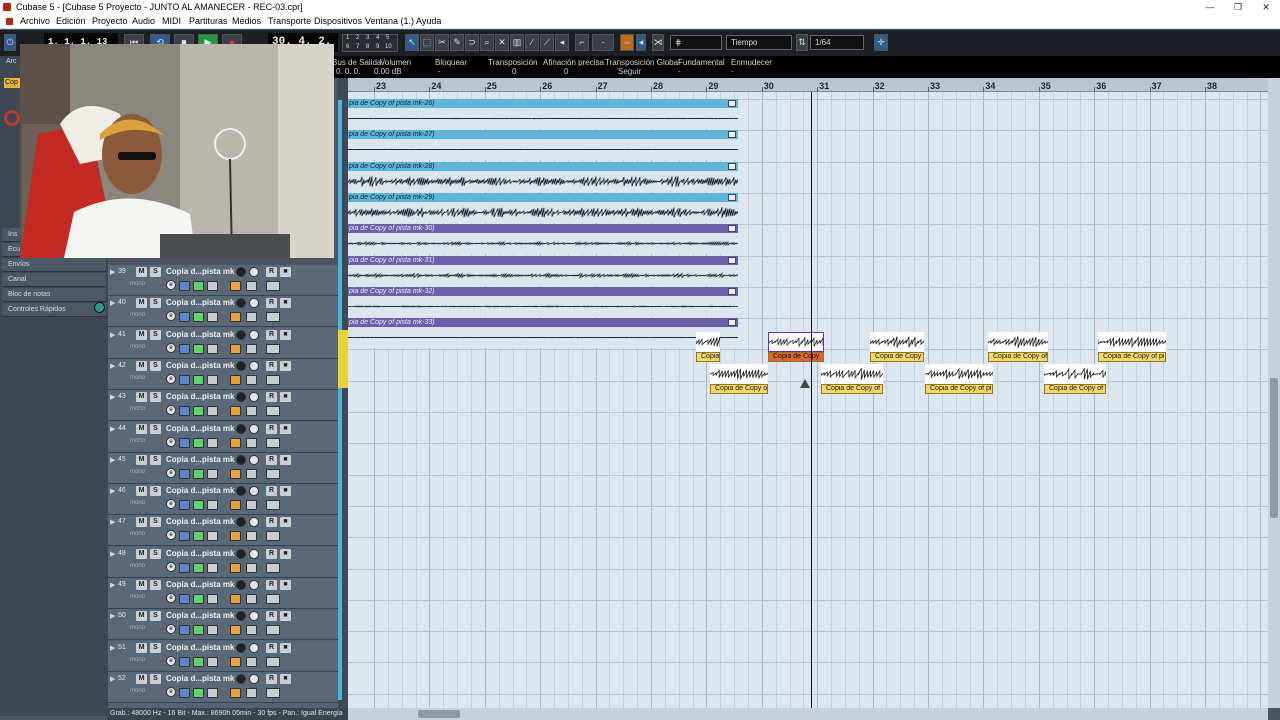 The height and width of the screenshot is (720, 1280). Describe the element at coordinates (54, 295) in the screenshot. I see `inspector-notepad: Bloc de notas` at that location.